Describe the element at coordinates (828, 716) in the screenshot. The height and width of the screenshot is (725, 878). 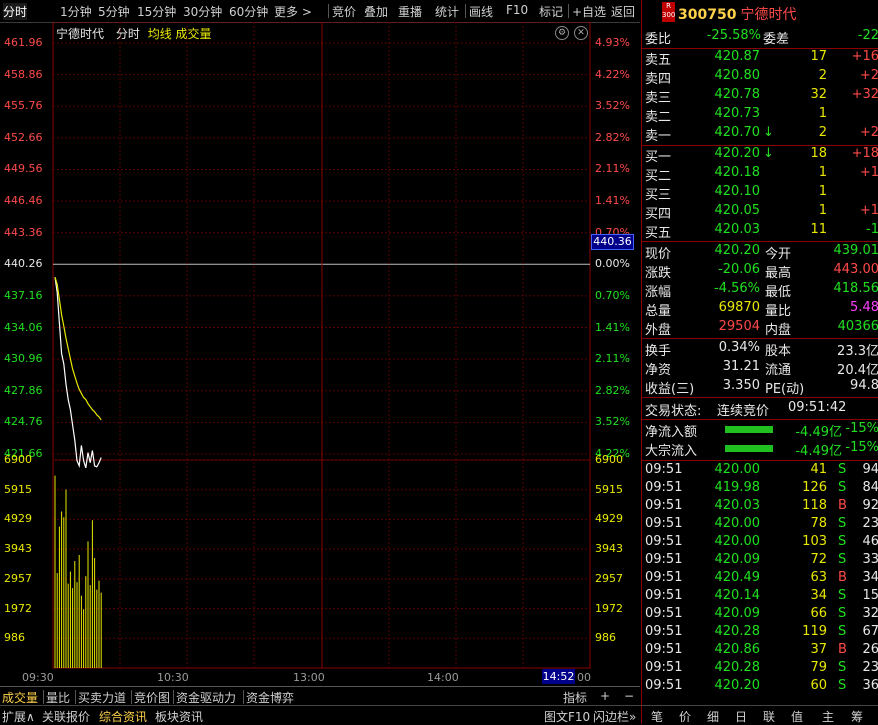
I see `side-tab: 主` at that location.